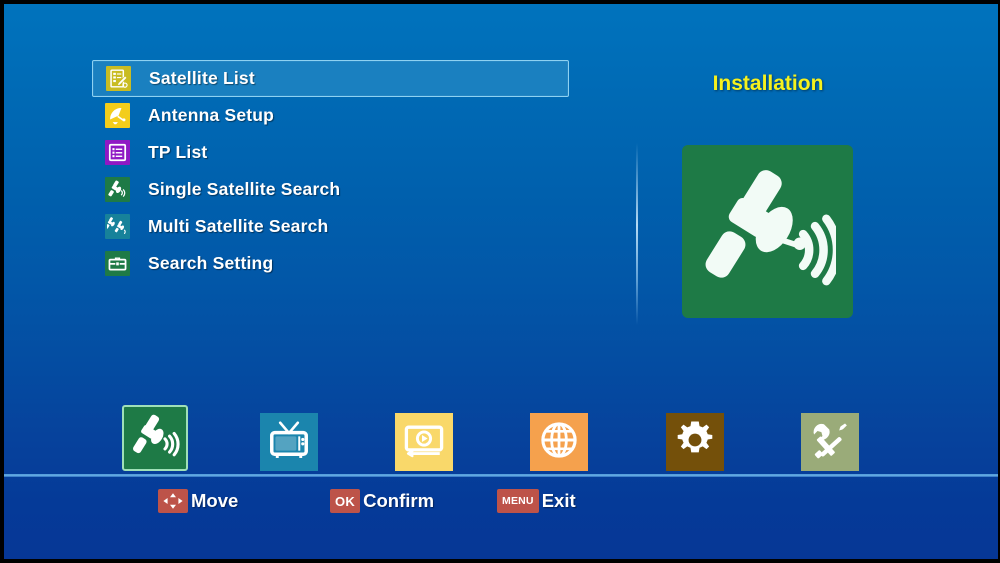 The image size is (1000, 563). I want to click on hint-exit: MENU Exit, so click(536, 501).